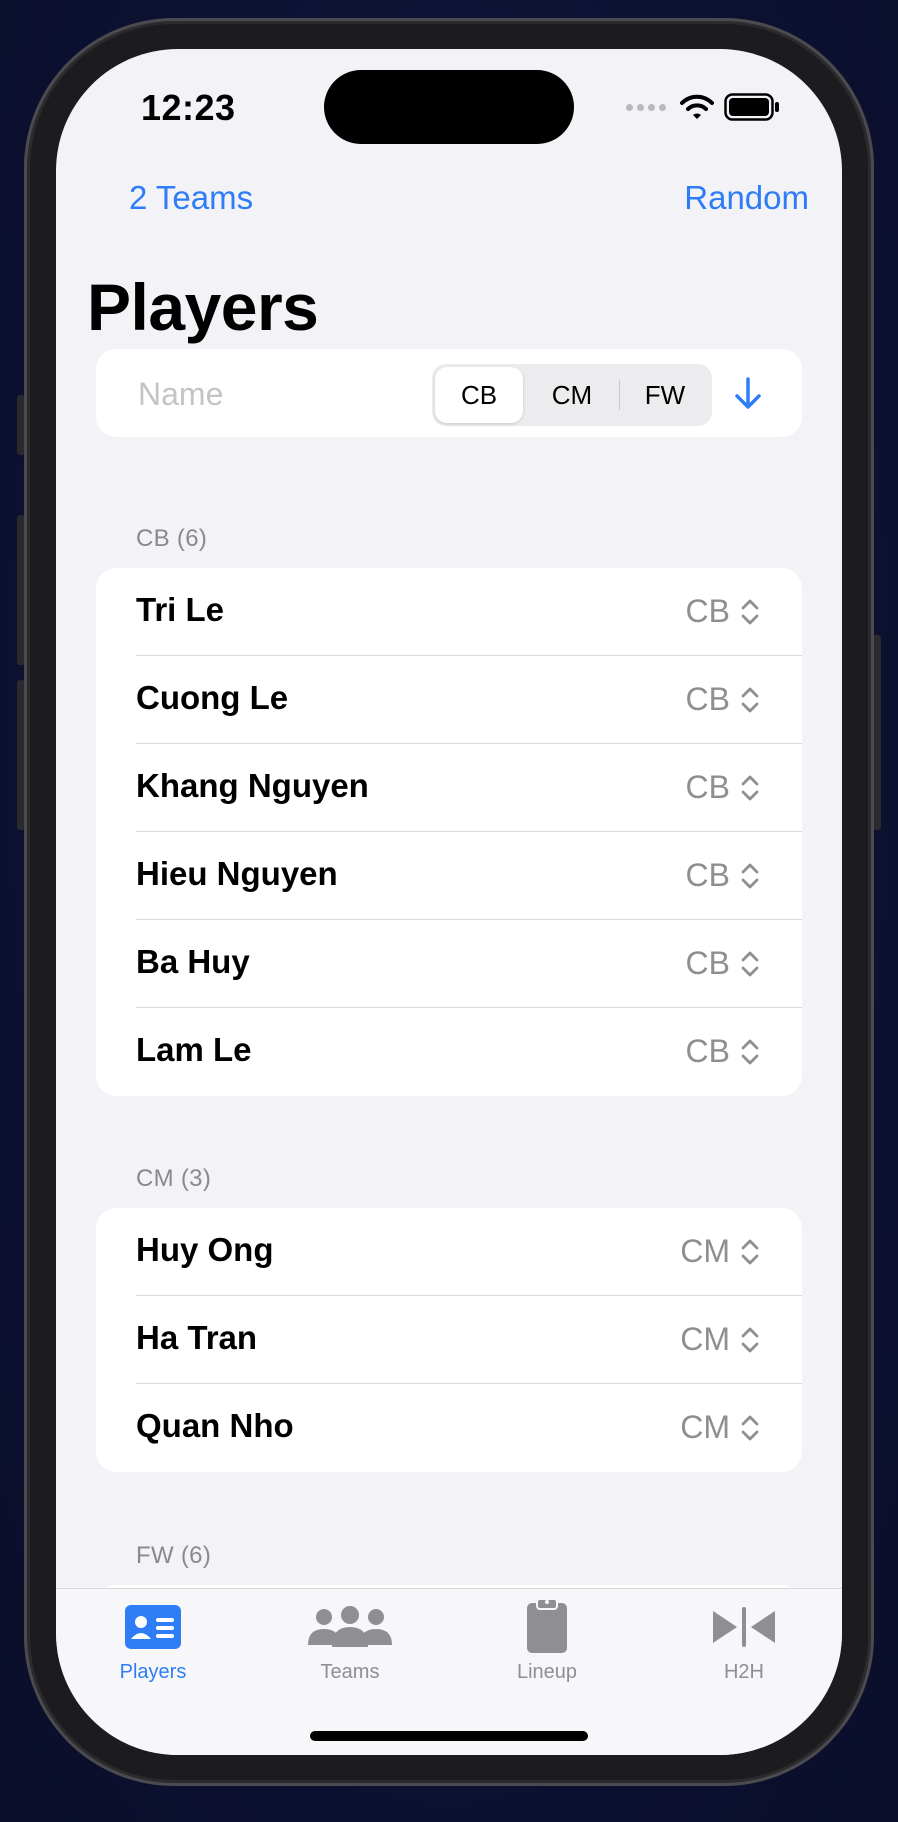 Image resolution: width=898 pixels, height=1822 pixels. What do you see at coordinates (350, 1626) in the screenshot?
I see `people-group-icon` at bounding box center [350, 1626].